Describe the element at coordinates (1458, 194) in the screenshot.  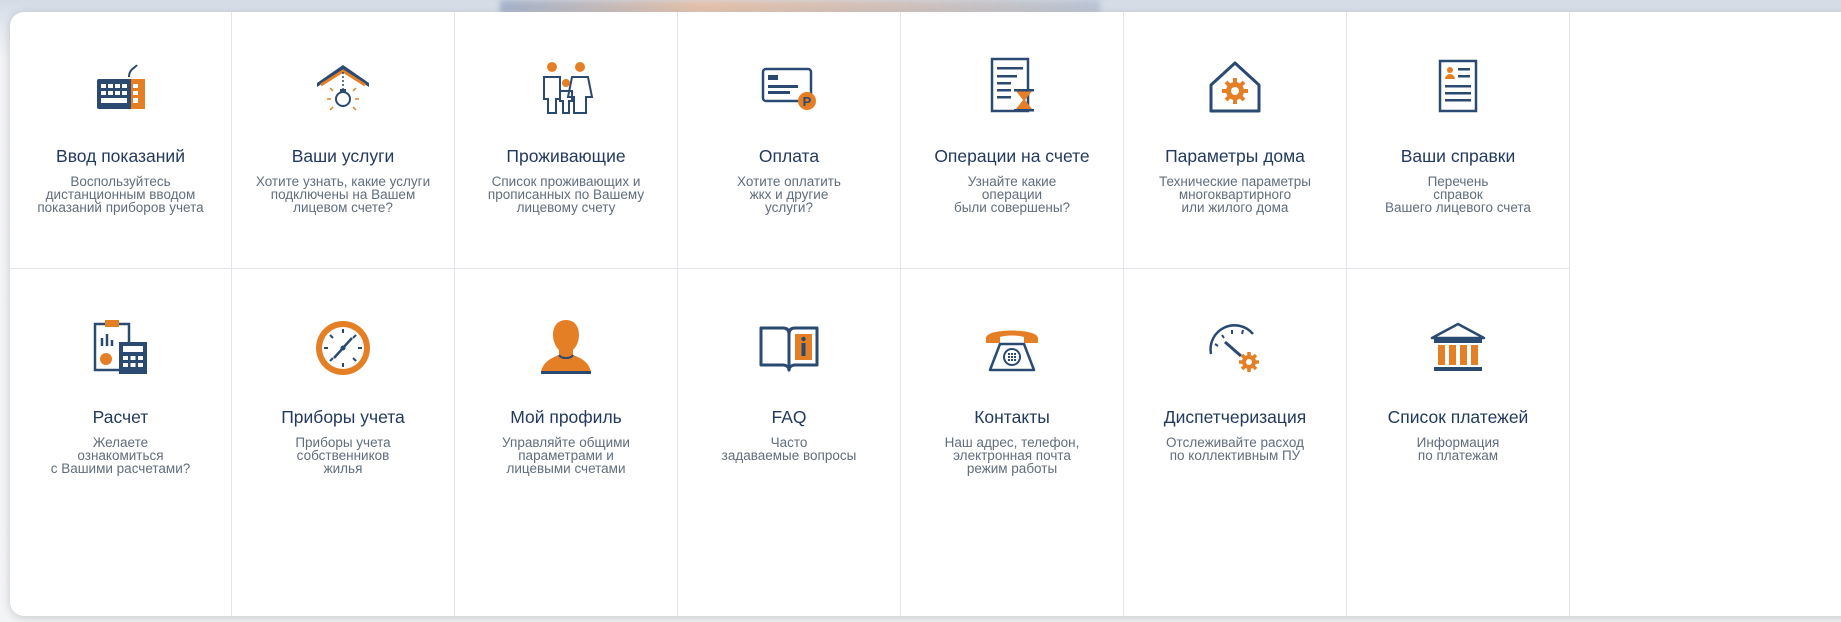
I see `tile-description: Перечень справок Вашего лицевого счета` at that location.